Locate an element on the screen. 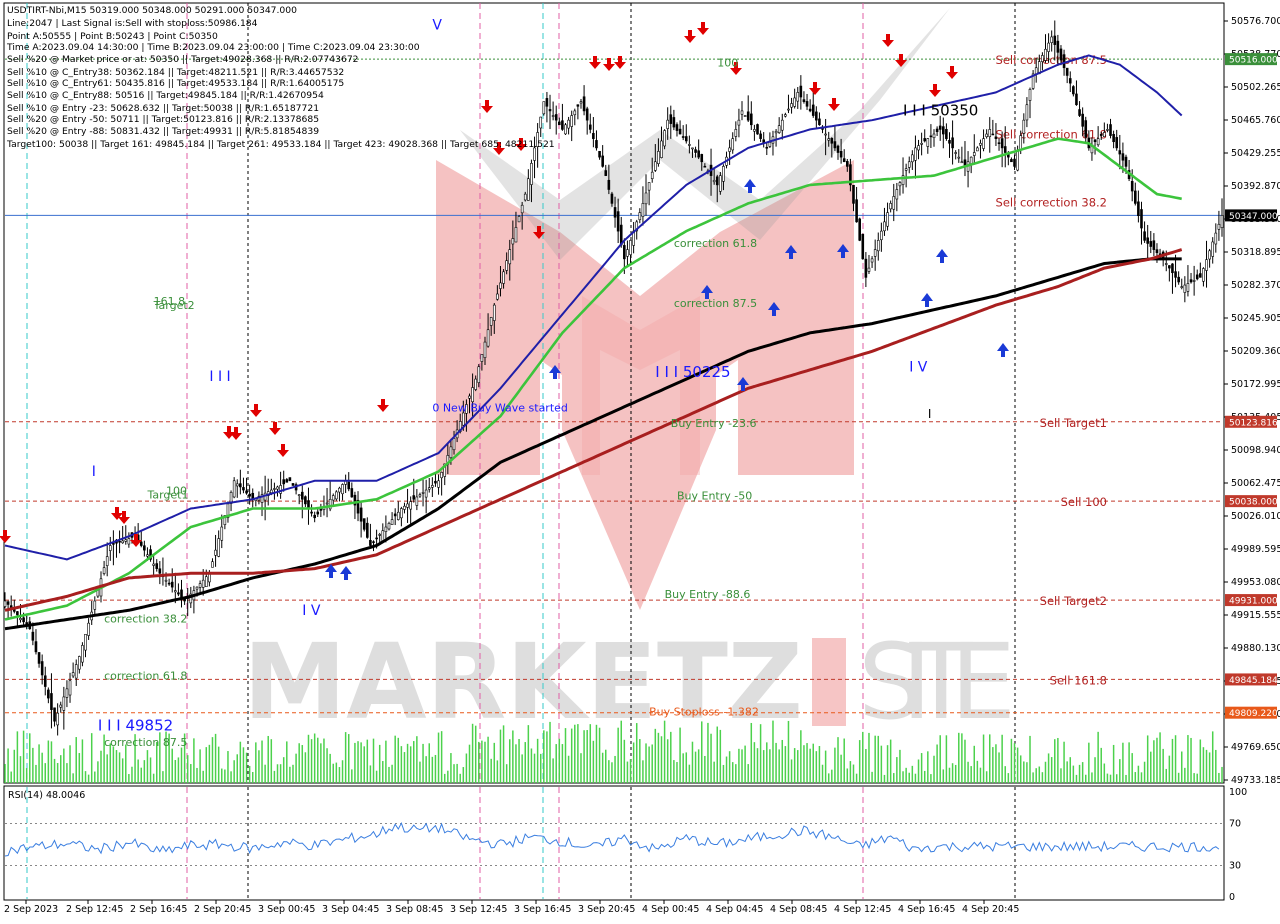  level-label: Sell 161.8 is located at coordinates (1078, 680).